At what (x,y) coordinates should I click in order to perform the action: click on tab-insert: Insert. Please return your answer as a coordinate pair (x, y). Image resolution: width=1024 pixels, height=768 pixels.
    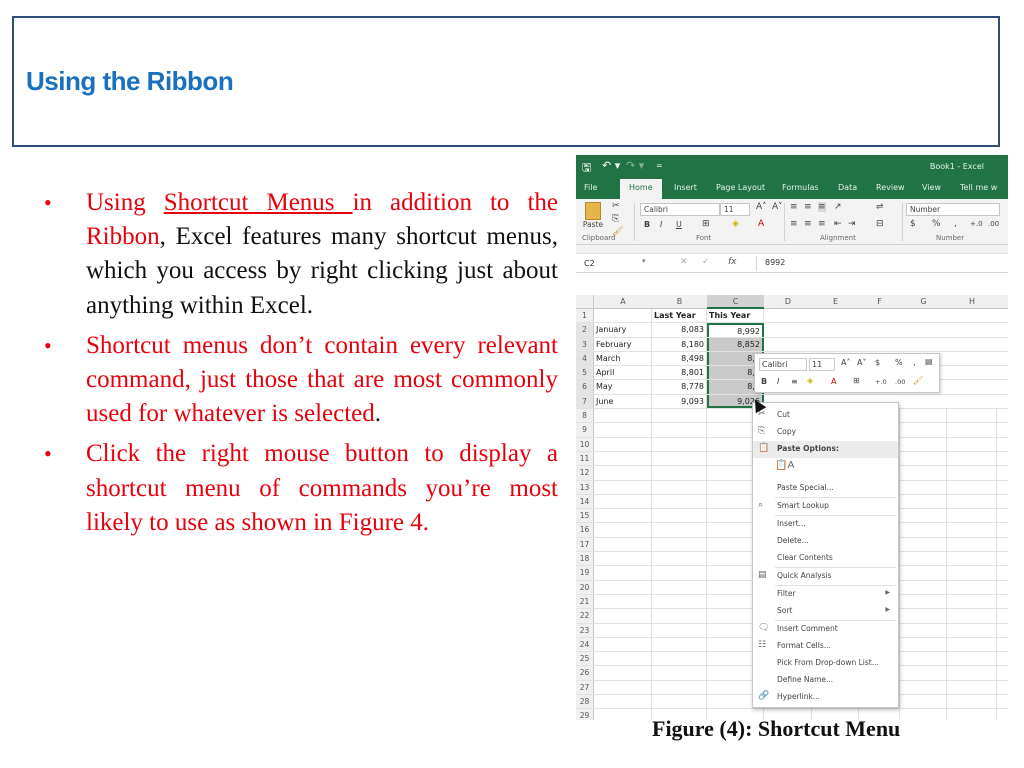
    Looking at the image, I should click on (685, 187).